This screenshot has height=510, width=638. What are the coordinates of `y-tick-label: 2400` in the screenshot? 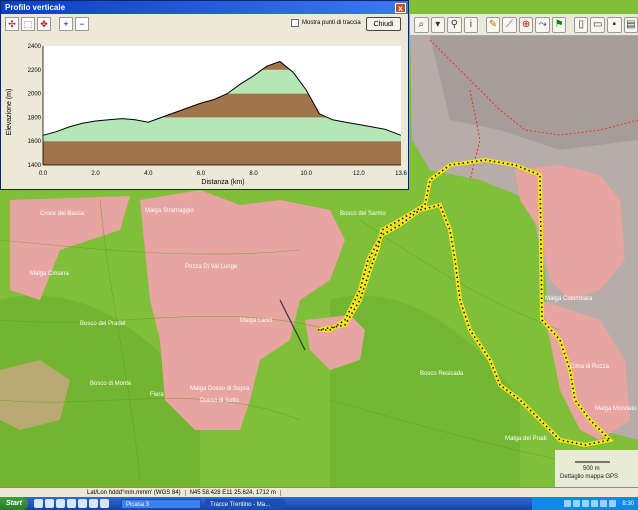 It's located at (35, 47).